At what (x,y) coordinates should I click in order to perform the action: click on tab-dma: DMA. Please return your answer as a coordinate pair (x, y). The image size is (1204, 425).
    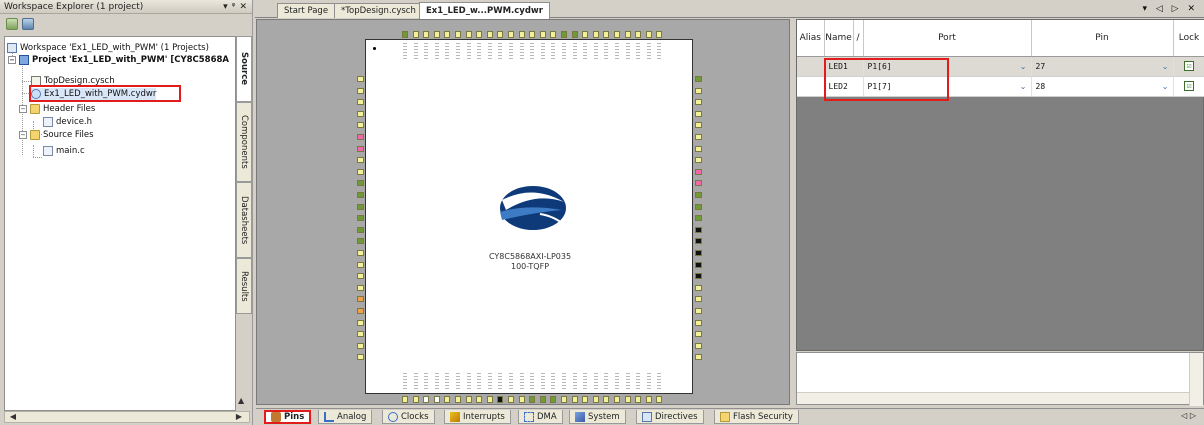
    Looking at the image, I should click on (540, 417).